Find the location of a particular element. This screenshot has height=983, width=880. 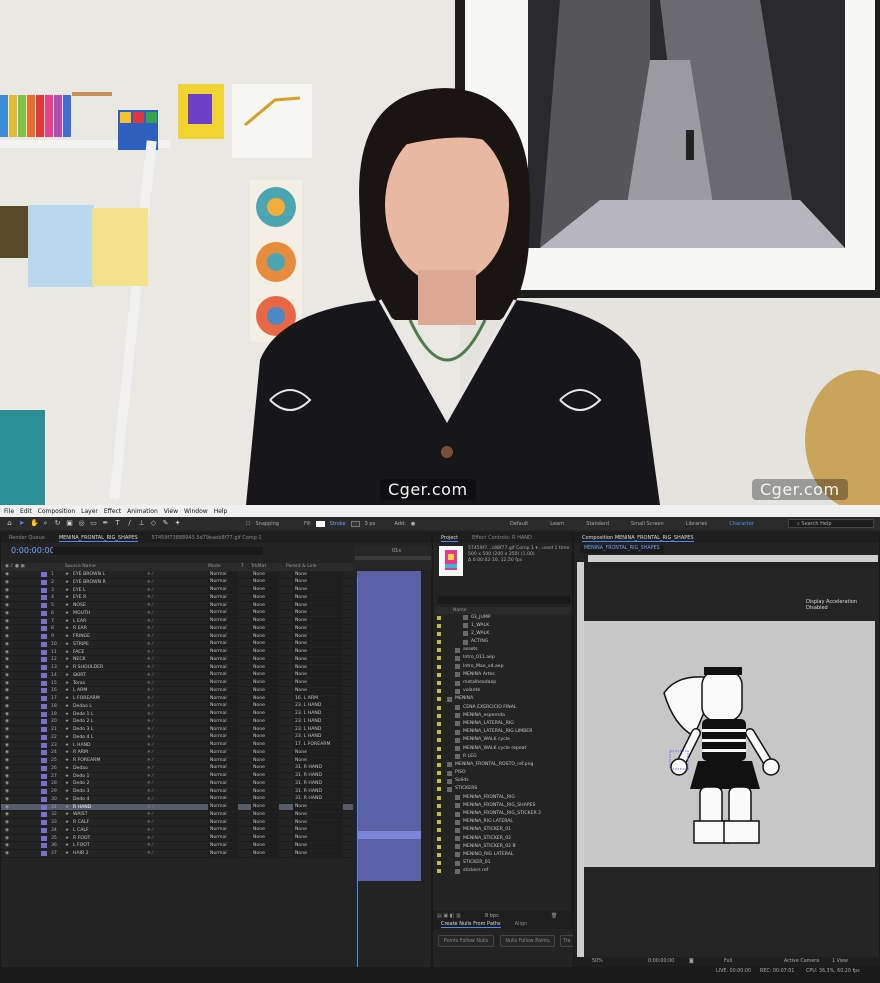

layer-name: L EAR is located at coordinates (79, 621).